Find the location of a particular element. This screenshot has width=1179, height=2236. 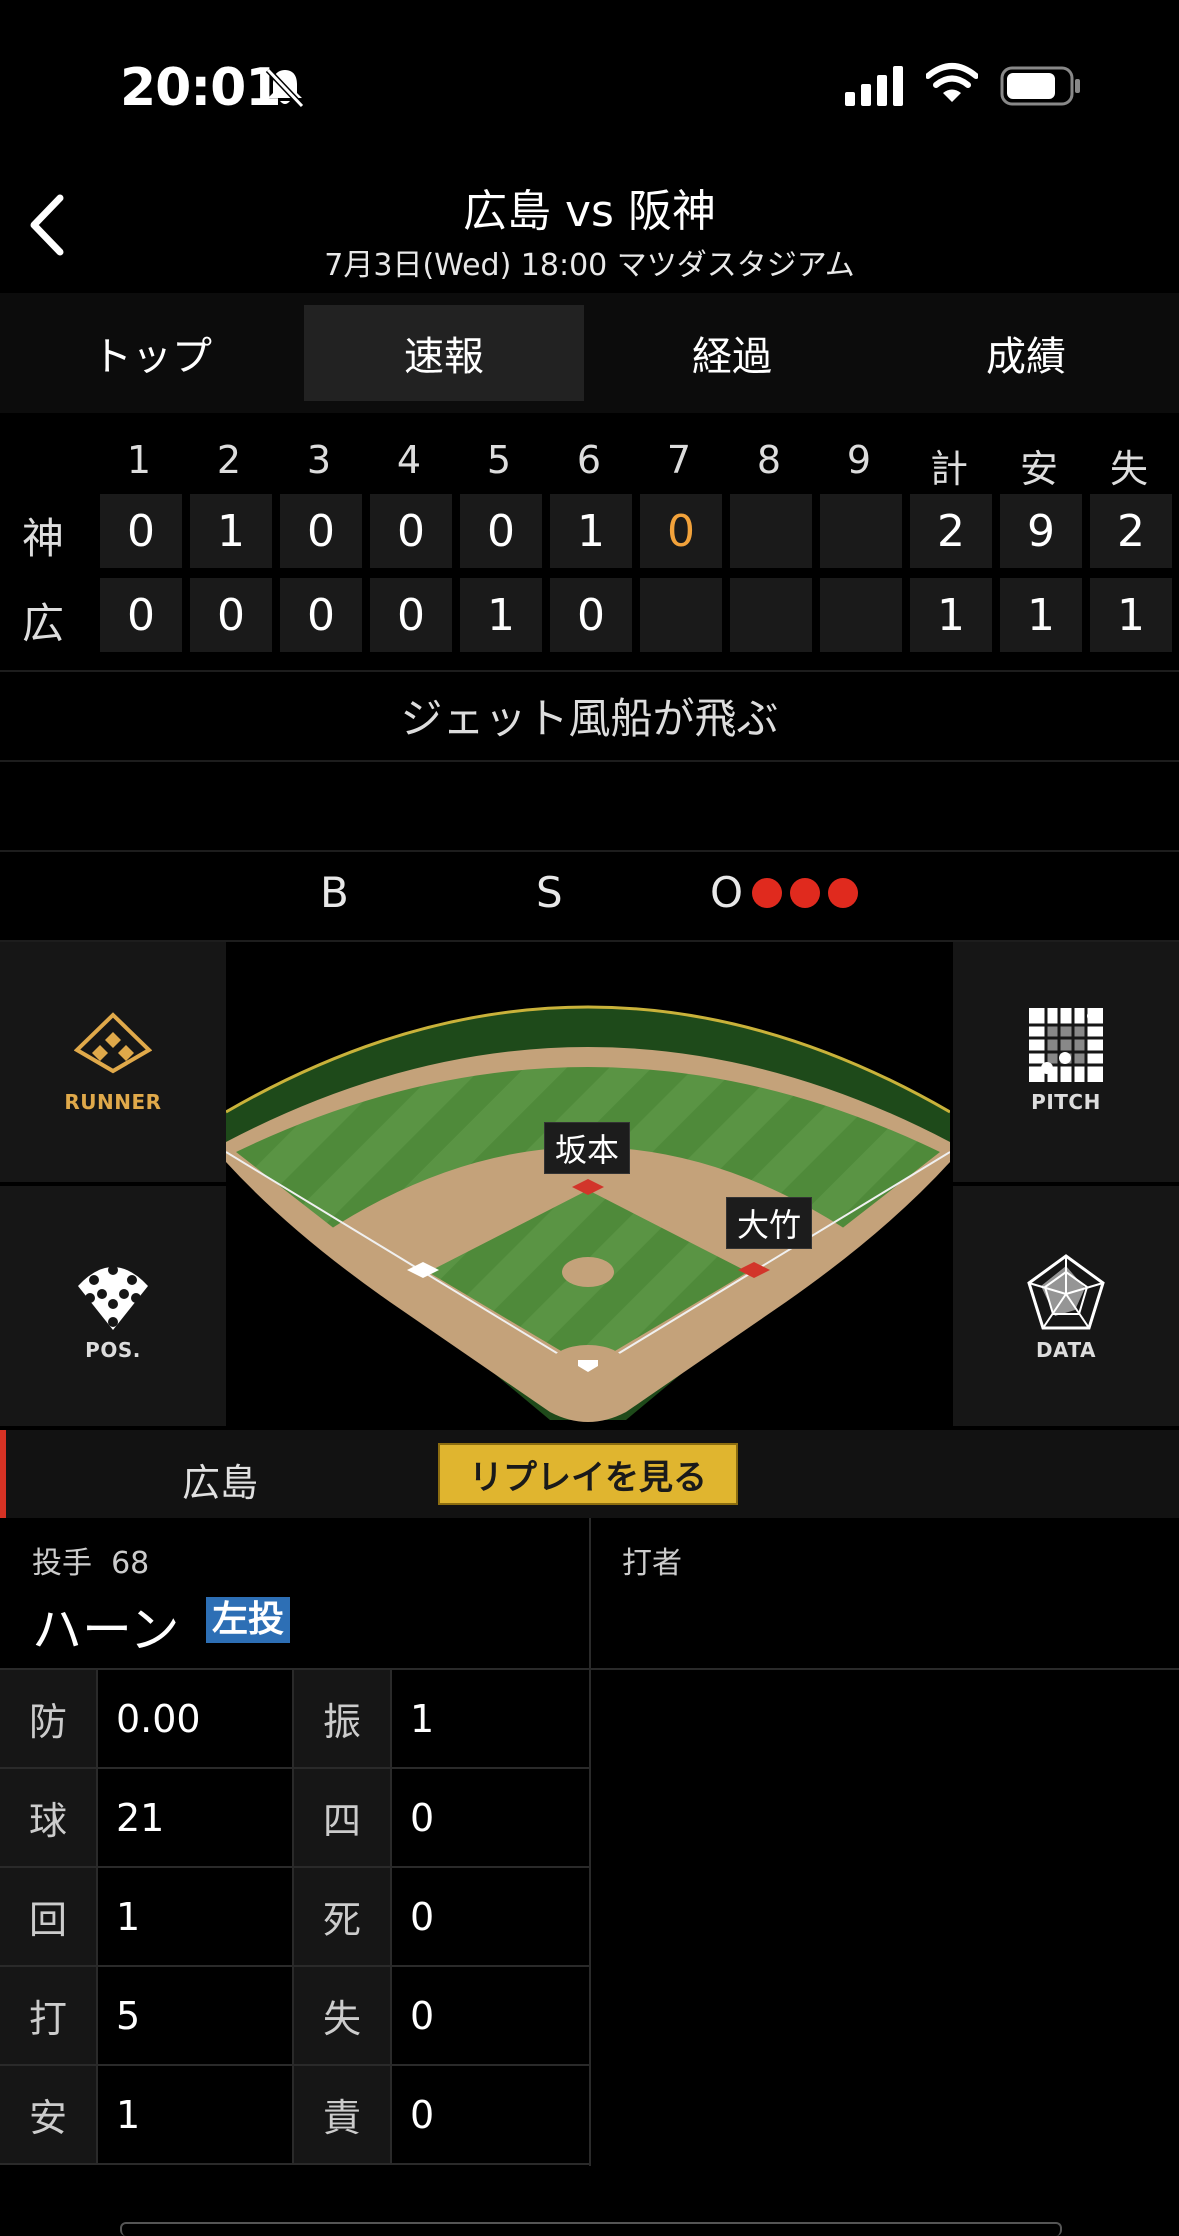

pitcher-number: 投手 68 is located at coordinates (90, 1560).